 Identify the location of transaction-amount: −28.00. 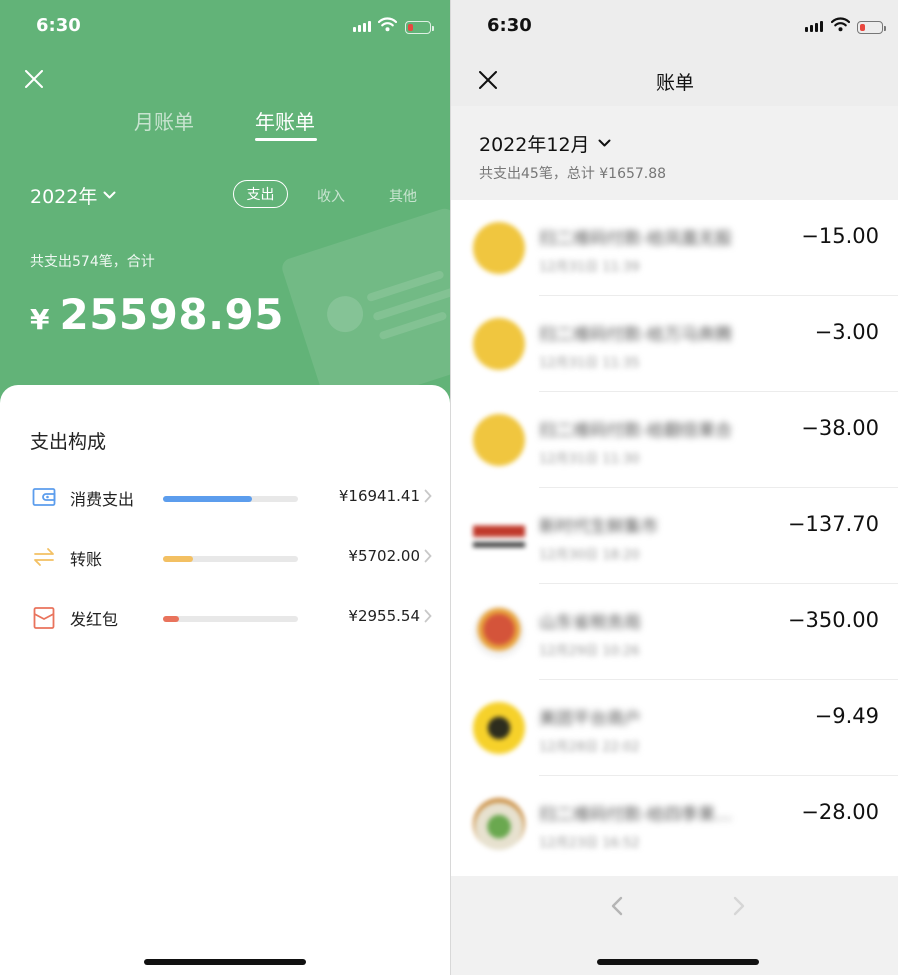
(840, 812).